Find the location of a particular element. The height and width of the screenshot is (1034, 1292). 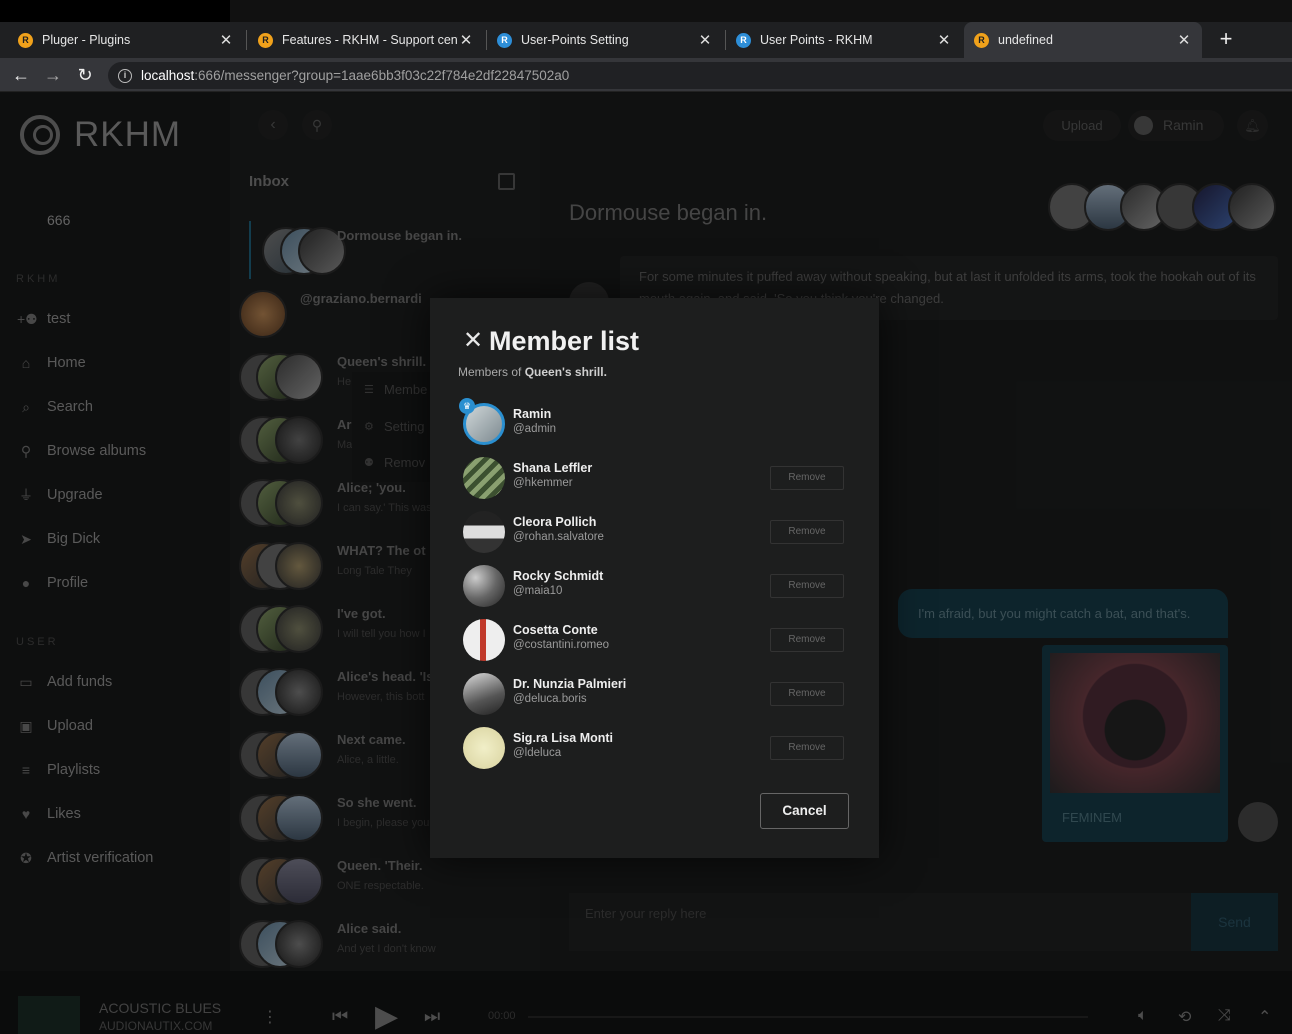

member-row: Cosetta Conte @costantini.romeo Remove is located at coordinates (658, 640).